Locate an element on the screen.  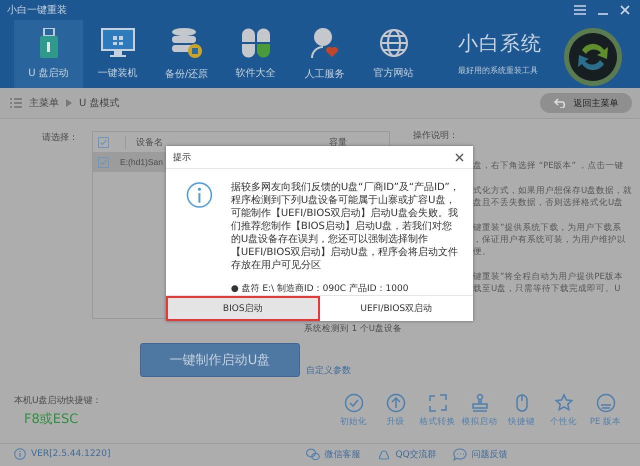
custom-params-link: 自定义参数 is located at coordinates (328, 370).